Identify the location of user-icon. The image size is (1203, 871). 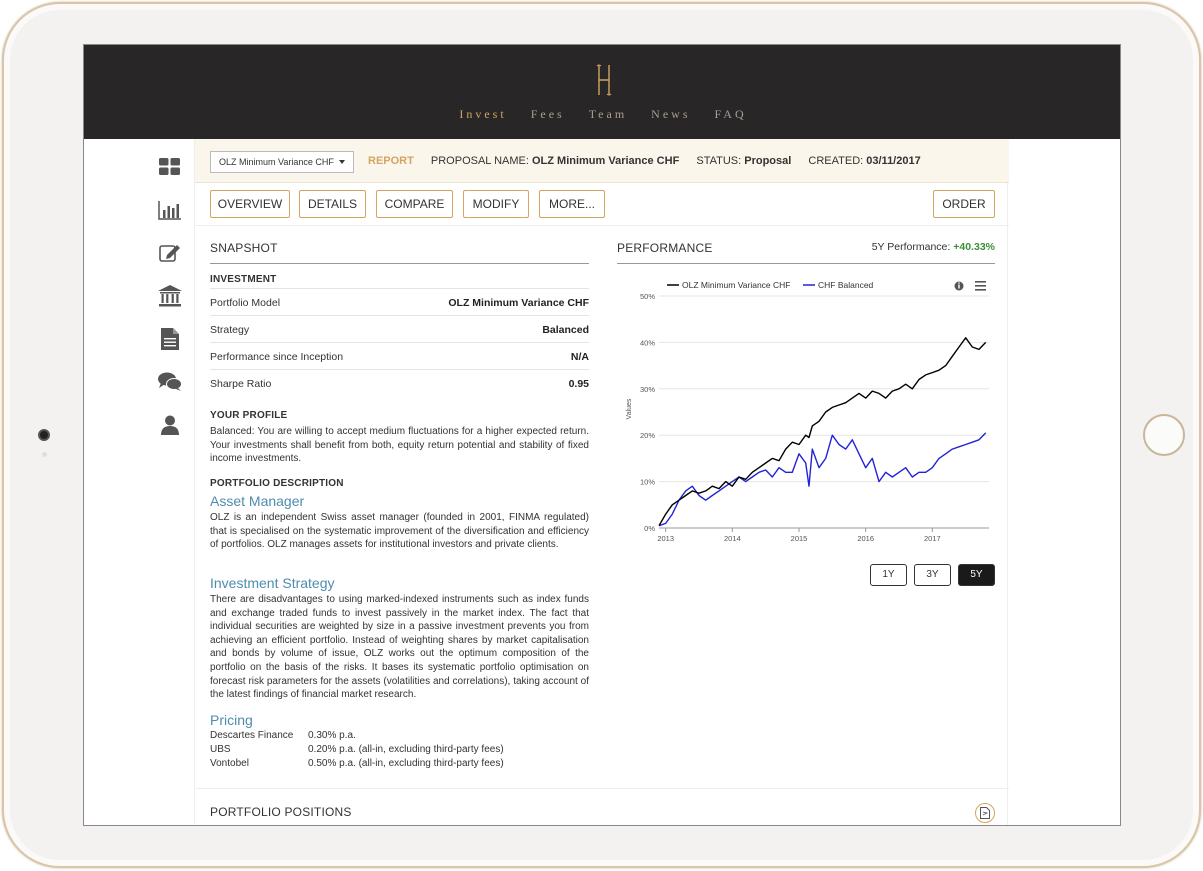
(170, 425).